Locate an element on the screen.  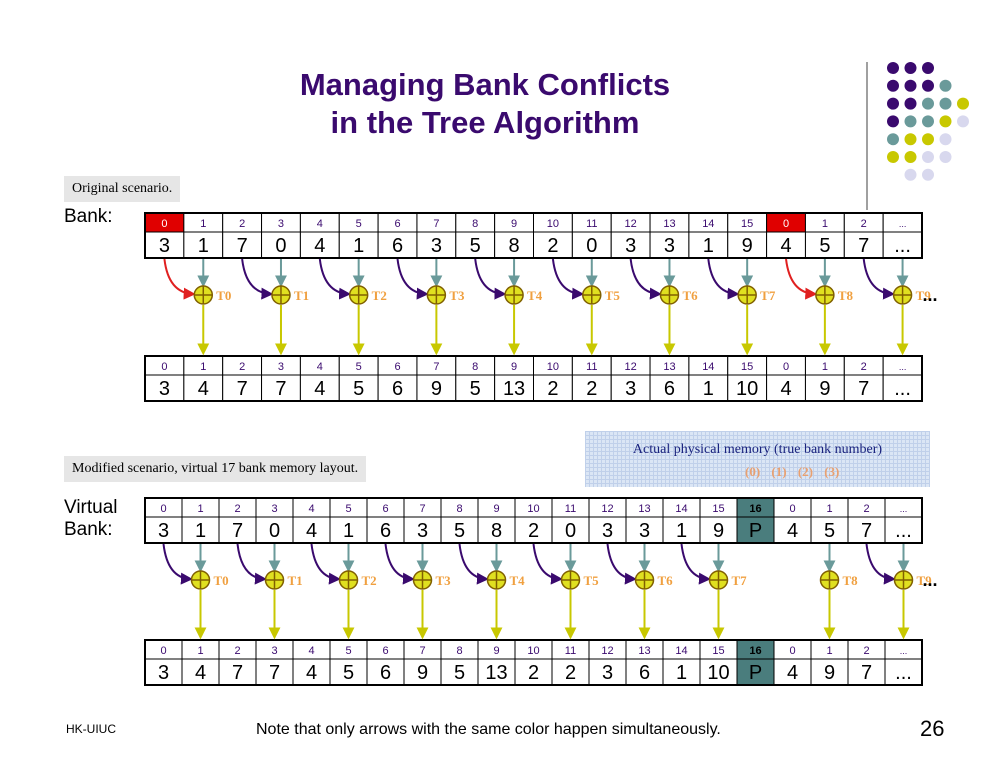
bank-number: 9 is located at coordinates (514, 367).